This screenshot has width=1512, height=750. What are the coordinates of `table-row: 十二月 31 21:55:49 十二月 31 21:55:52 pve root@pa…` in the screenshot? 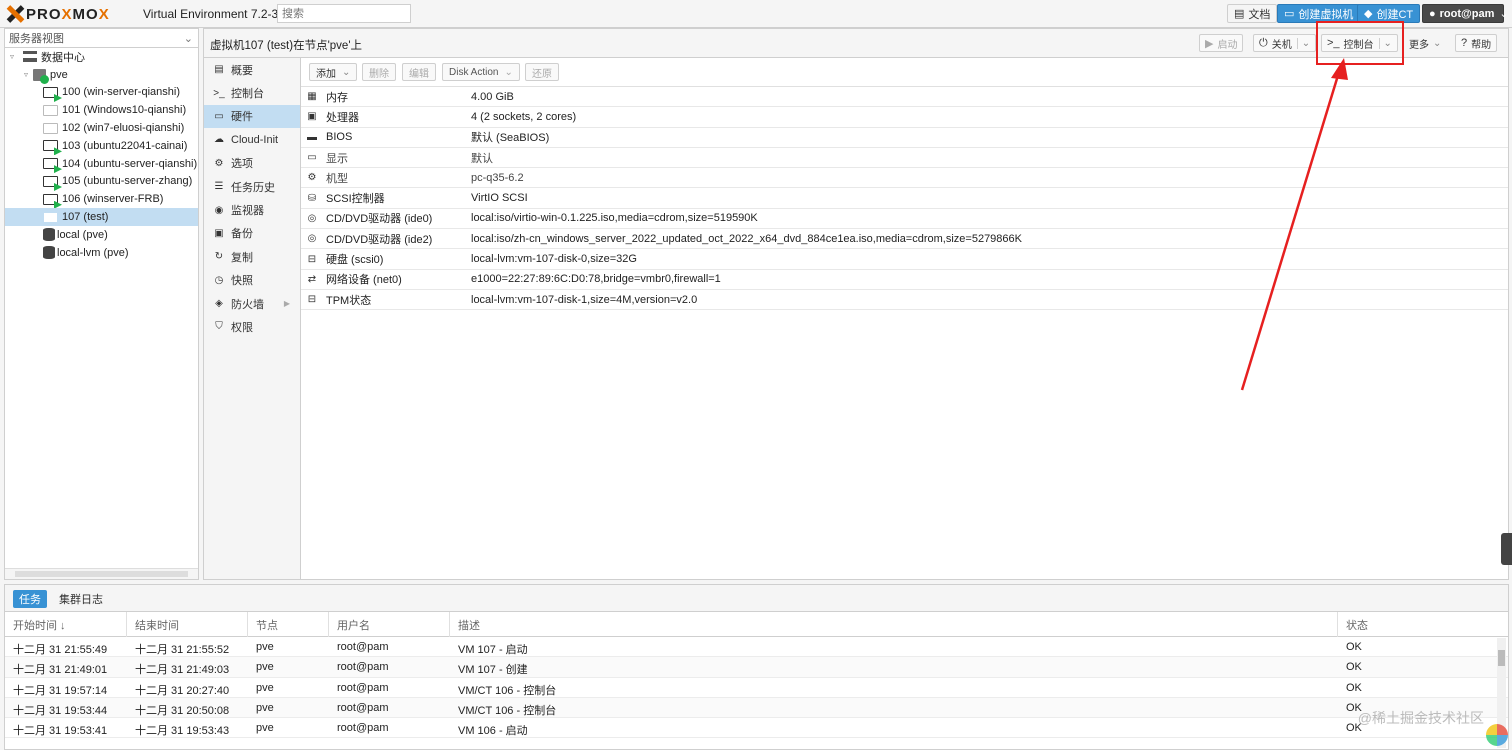 It's located at (756, 647).